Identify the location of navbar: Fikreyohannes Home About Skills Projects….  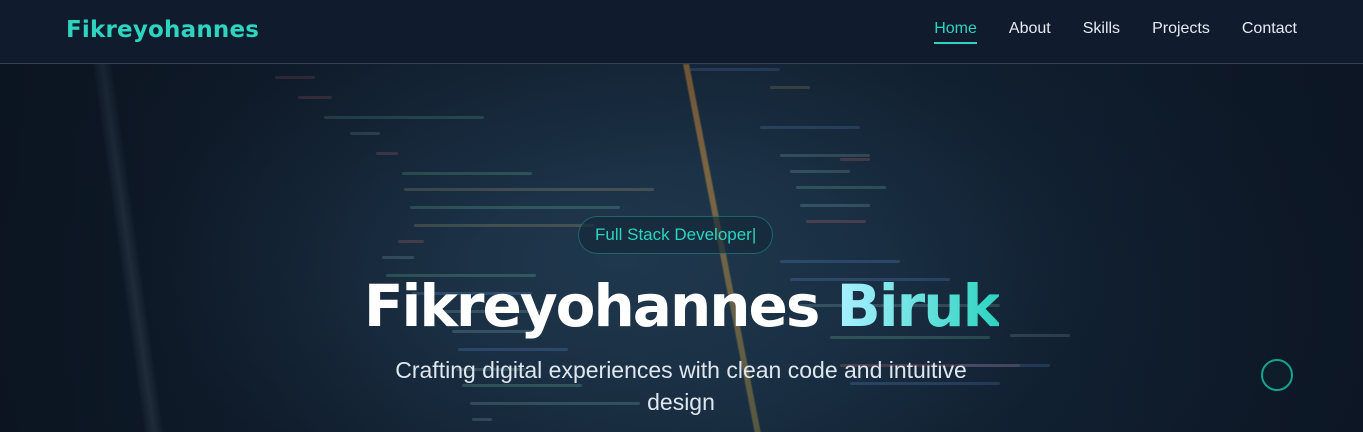
(681, 32).